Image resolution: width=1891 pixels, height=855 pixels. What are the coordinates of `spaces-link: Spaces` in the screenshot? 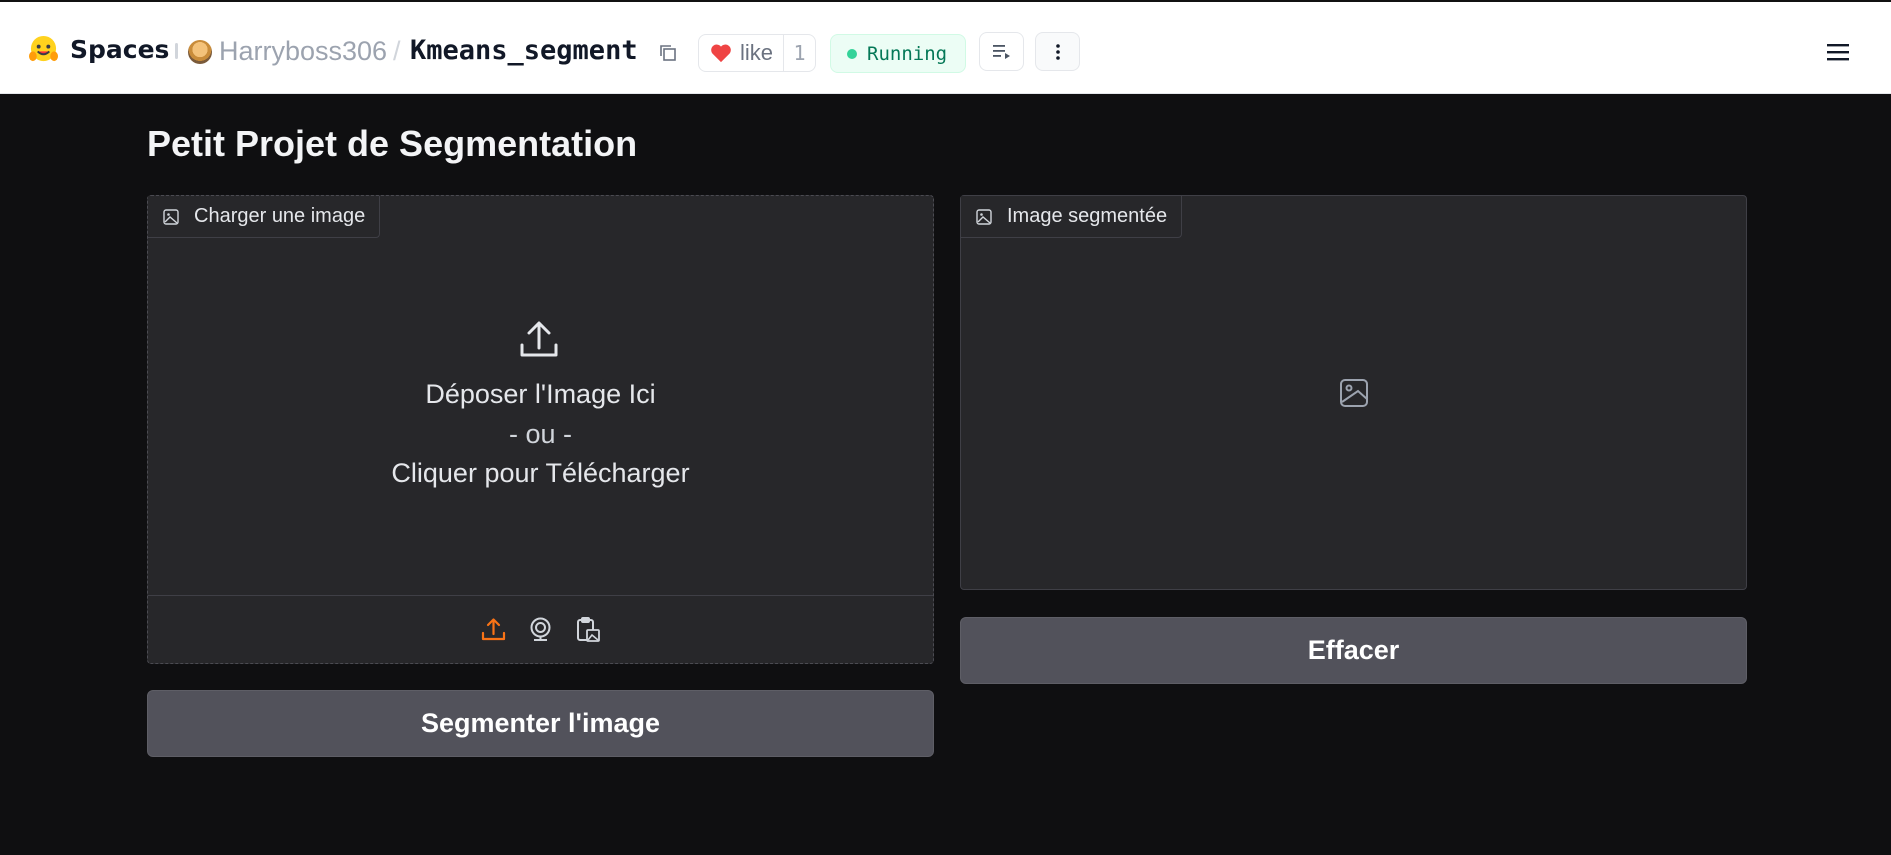 It's located at (119, 50).